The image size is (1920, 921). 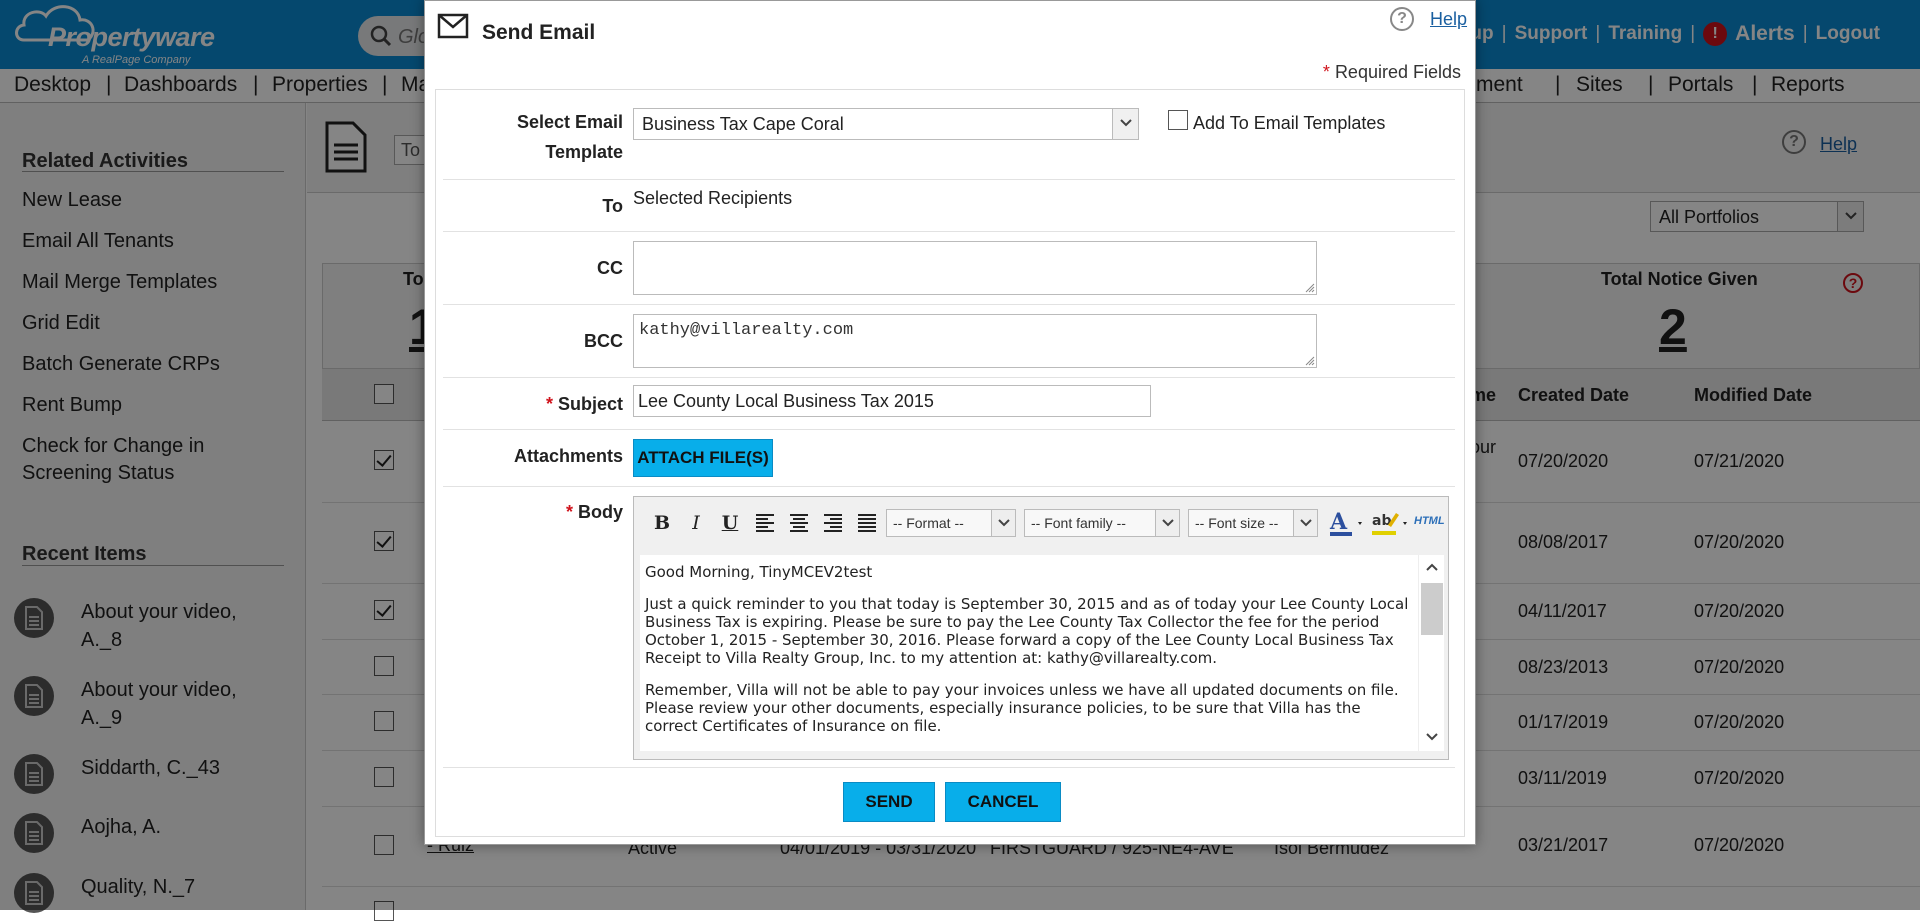 I want to click on subject-label: * Subject, so click(x=533, y=404).